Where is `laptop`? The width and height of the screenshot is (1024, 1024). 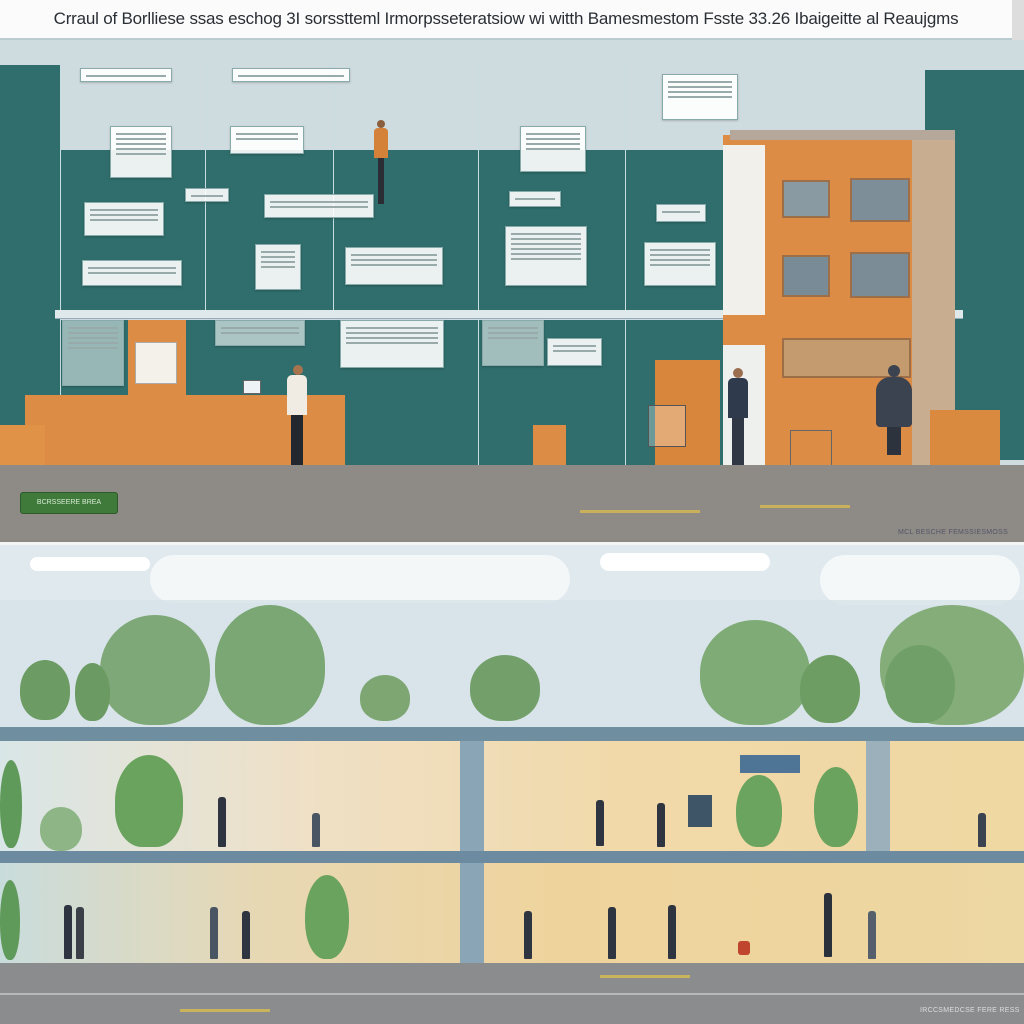
laptop is located at coordinates (252, 387).